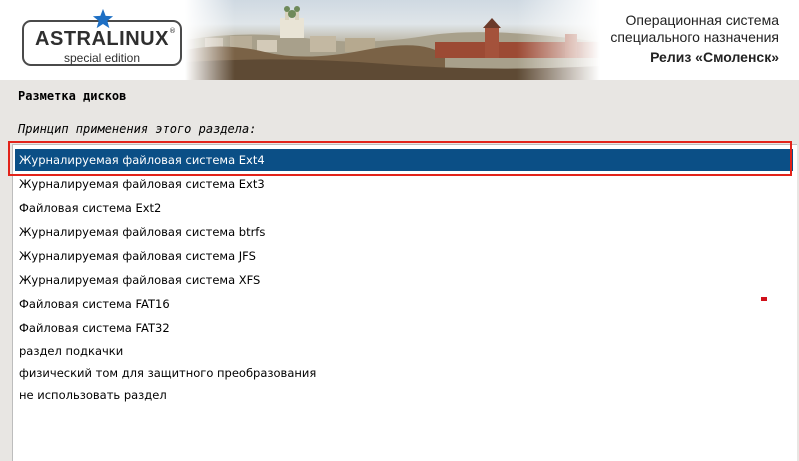 The image size is (799, 461). I want to click on city-skyline-image, so click(392, 43).